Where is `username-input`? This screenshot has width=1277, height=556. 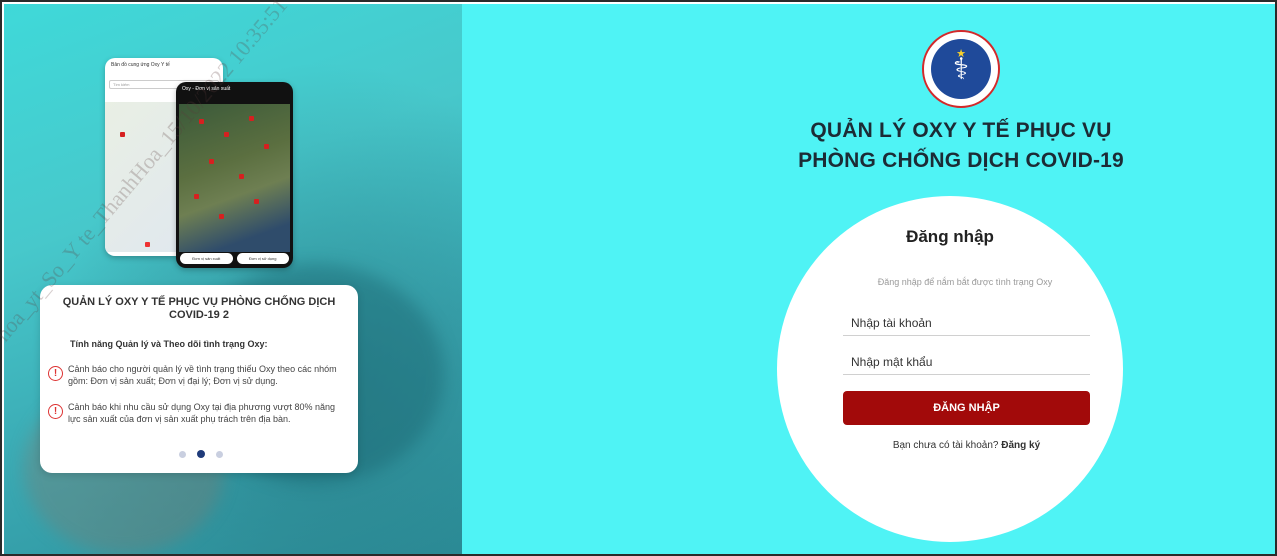 username-input is located at coordinates (966, 323).